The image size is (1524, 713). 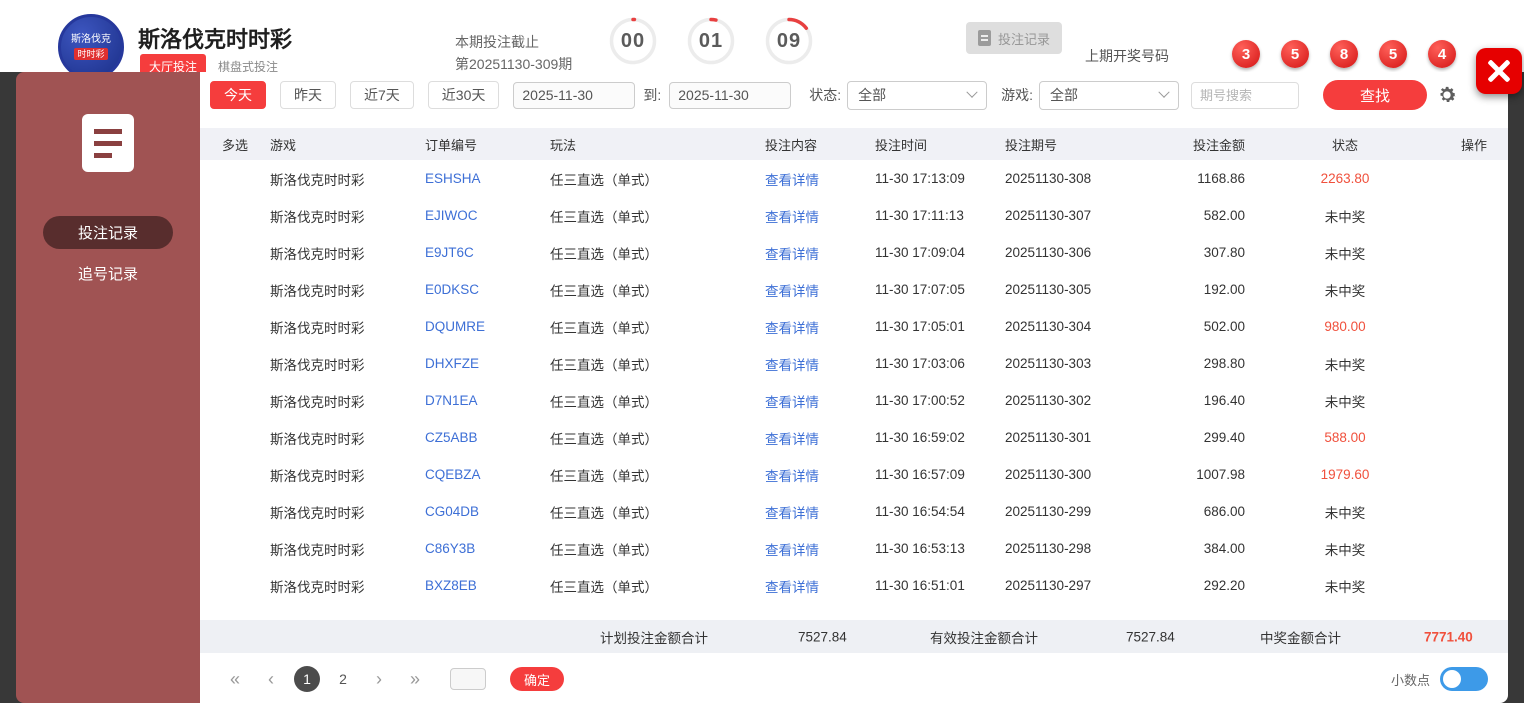 I want to click on countdown-minutes-circle: 01, so click(x=711, y=41).